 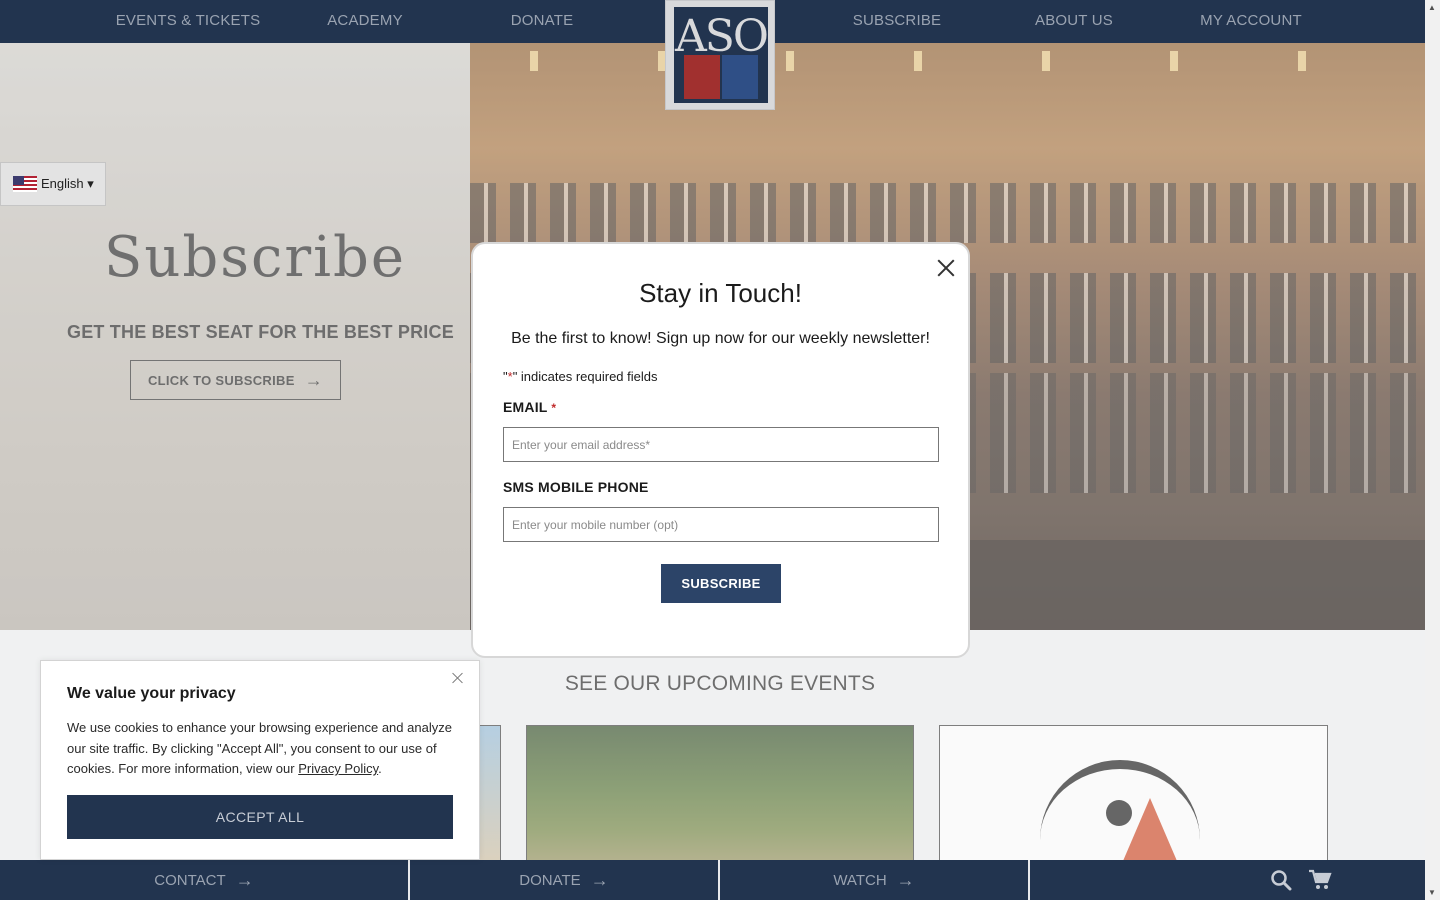 What do you see at coordinates (255, 257) in the screenshot?
I see `hero-title: Subscribe` at bounding box center [255, 257].